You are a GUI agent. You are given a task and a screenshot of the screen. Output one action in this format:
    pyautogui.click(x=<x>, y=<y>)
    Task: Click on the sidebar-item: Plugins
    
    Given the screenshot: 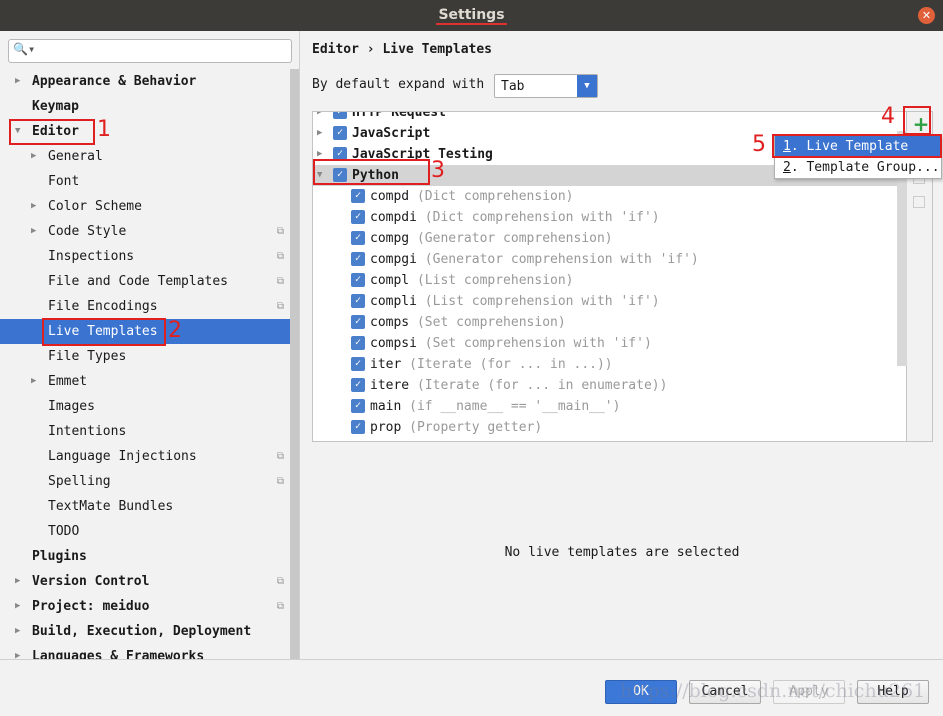 What is the action you would take?
    pyautogui.click(x=145, y=556)
    